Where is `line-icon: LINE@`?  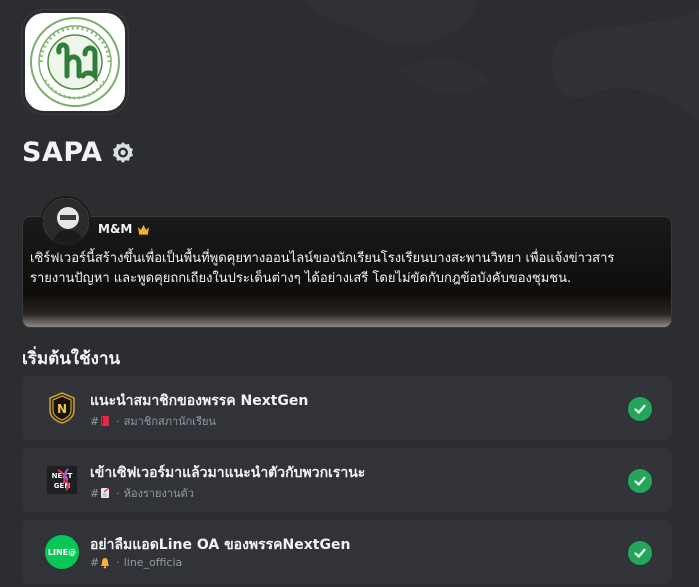 line-icon: LINE@ is located at coordinates (62, 552).